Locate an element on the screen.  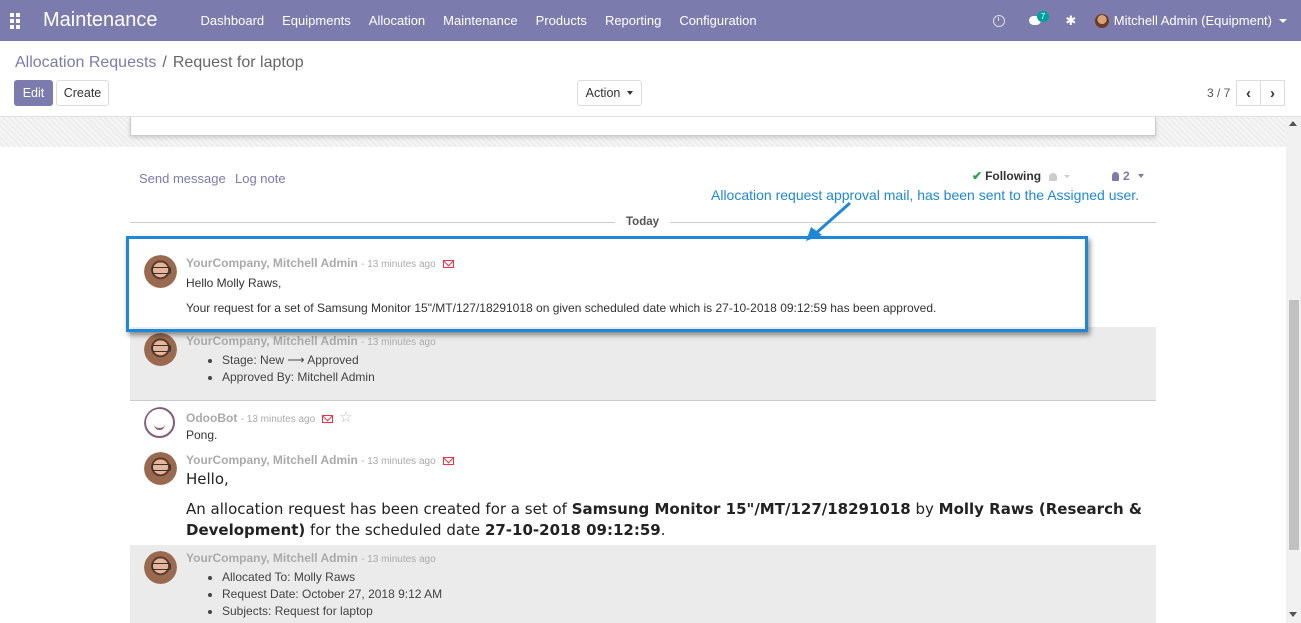
following-button: ✔ Following is located at coordinates (1021, 176).